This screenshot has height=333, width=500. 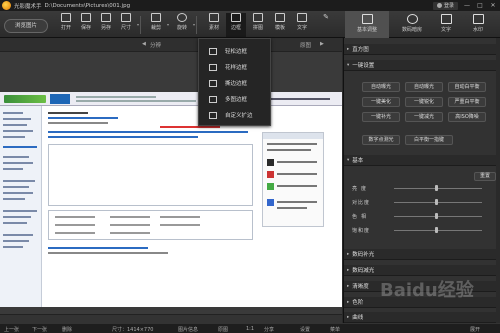 I want to click on arrow-left-icon: ◀, so click(x=144, y=44).